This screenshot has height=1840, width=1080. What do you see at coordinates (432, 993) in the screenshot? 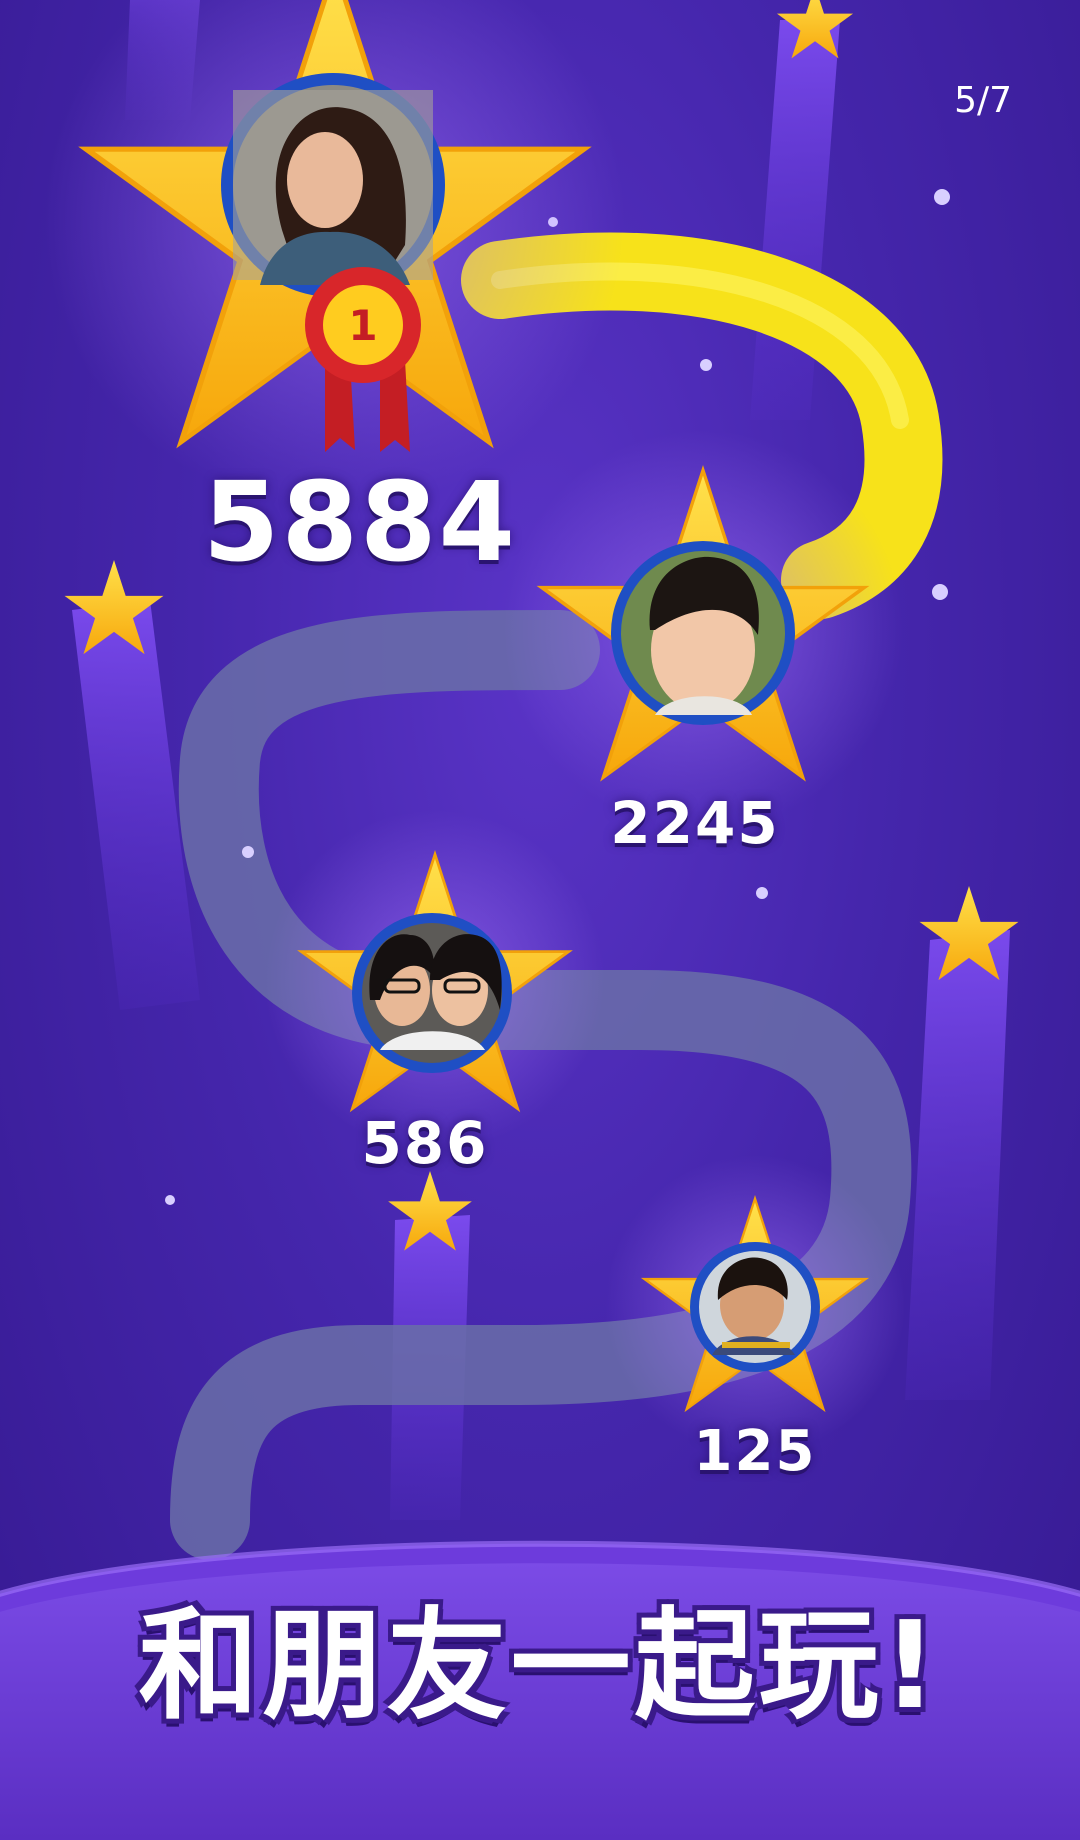
I see `two-girls-avatar` at bounding box center [432, 993].